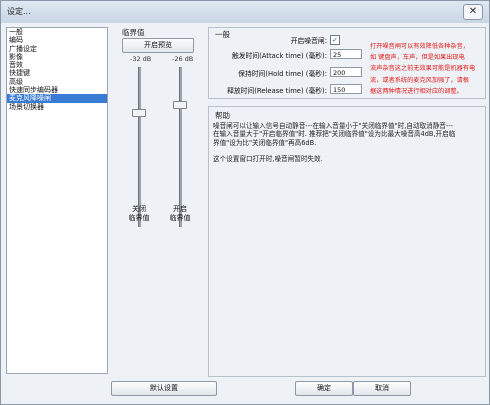  I want to click on attack-time-input: 25, so click(346, 54).